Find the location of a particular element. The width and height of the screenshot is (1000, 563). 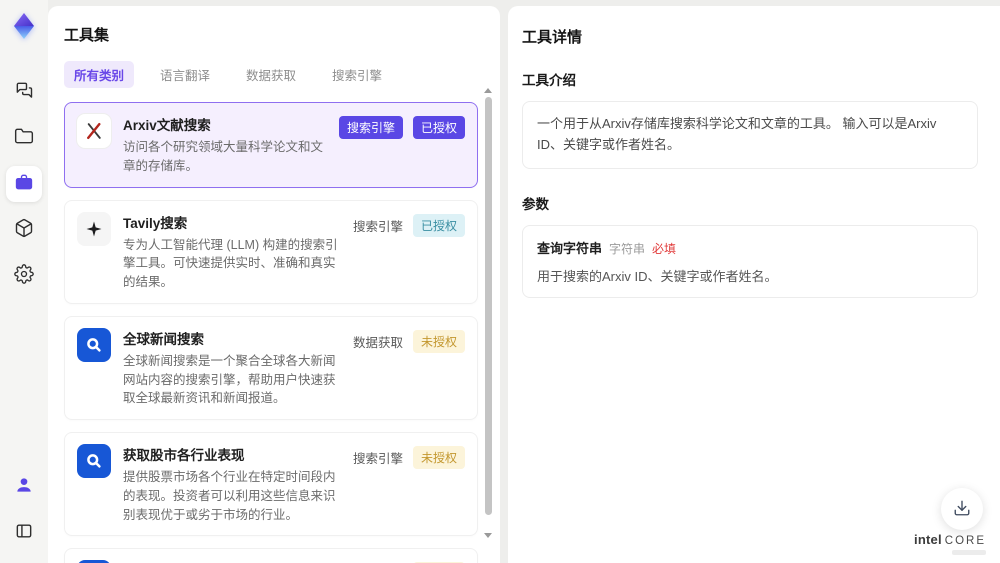

scroll-up-arrow-icon is located at coordinates (488, 90).